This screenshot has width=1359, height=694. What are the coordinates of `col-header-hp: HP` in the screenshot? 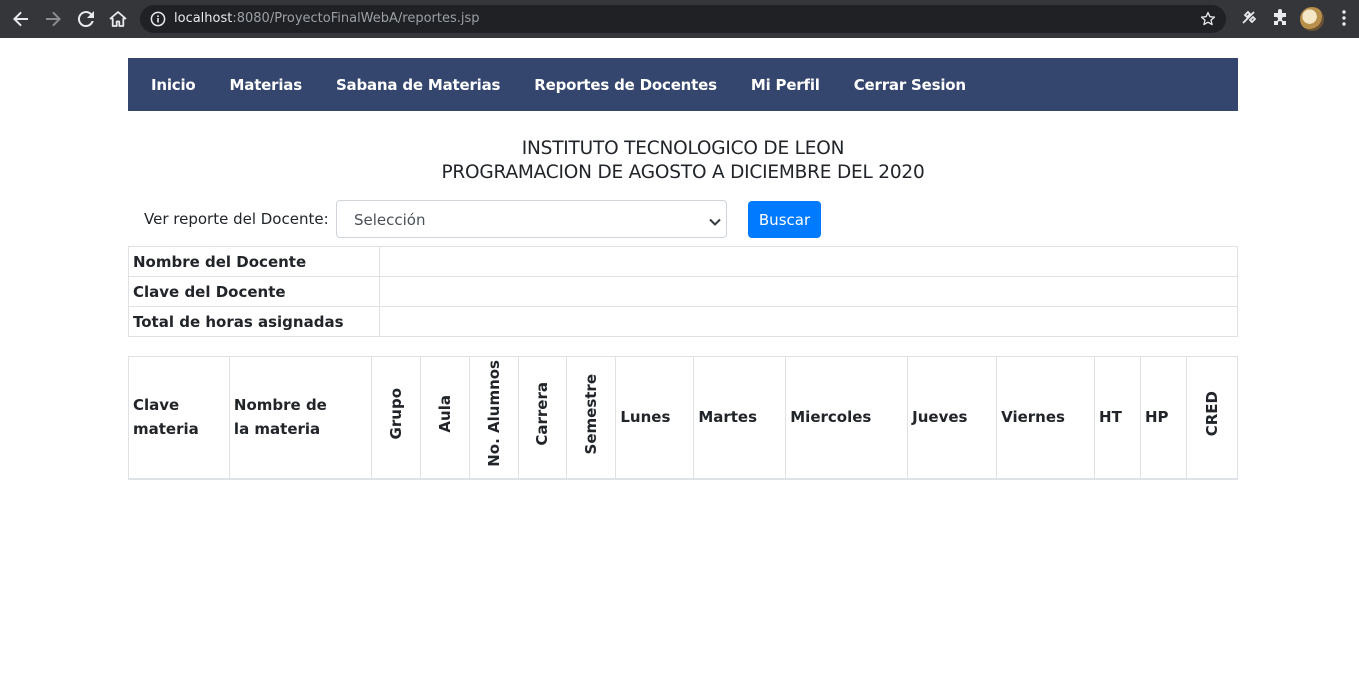 It's located at (1163, 418).